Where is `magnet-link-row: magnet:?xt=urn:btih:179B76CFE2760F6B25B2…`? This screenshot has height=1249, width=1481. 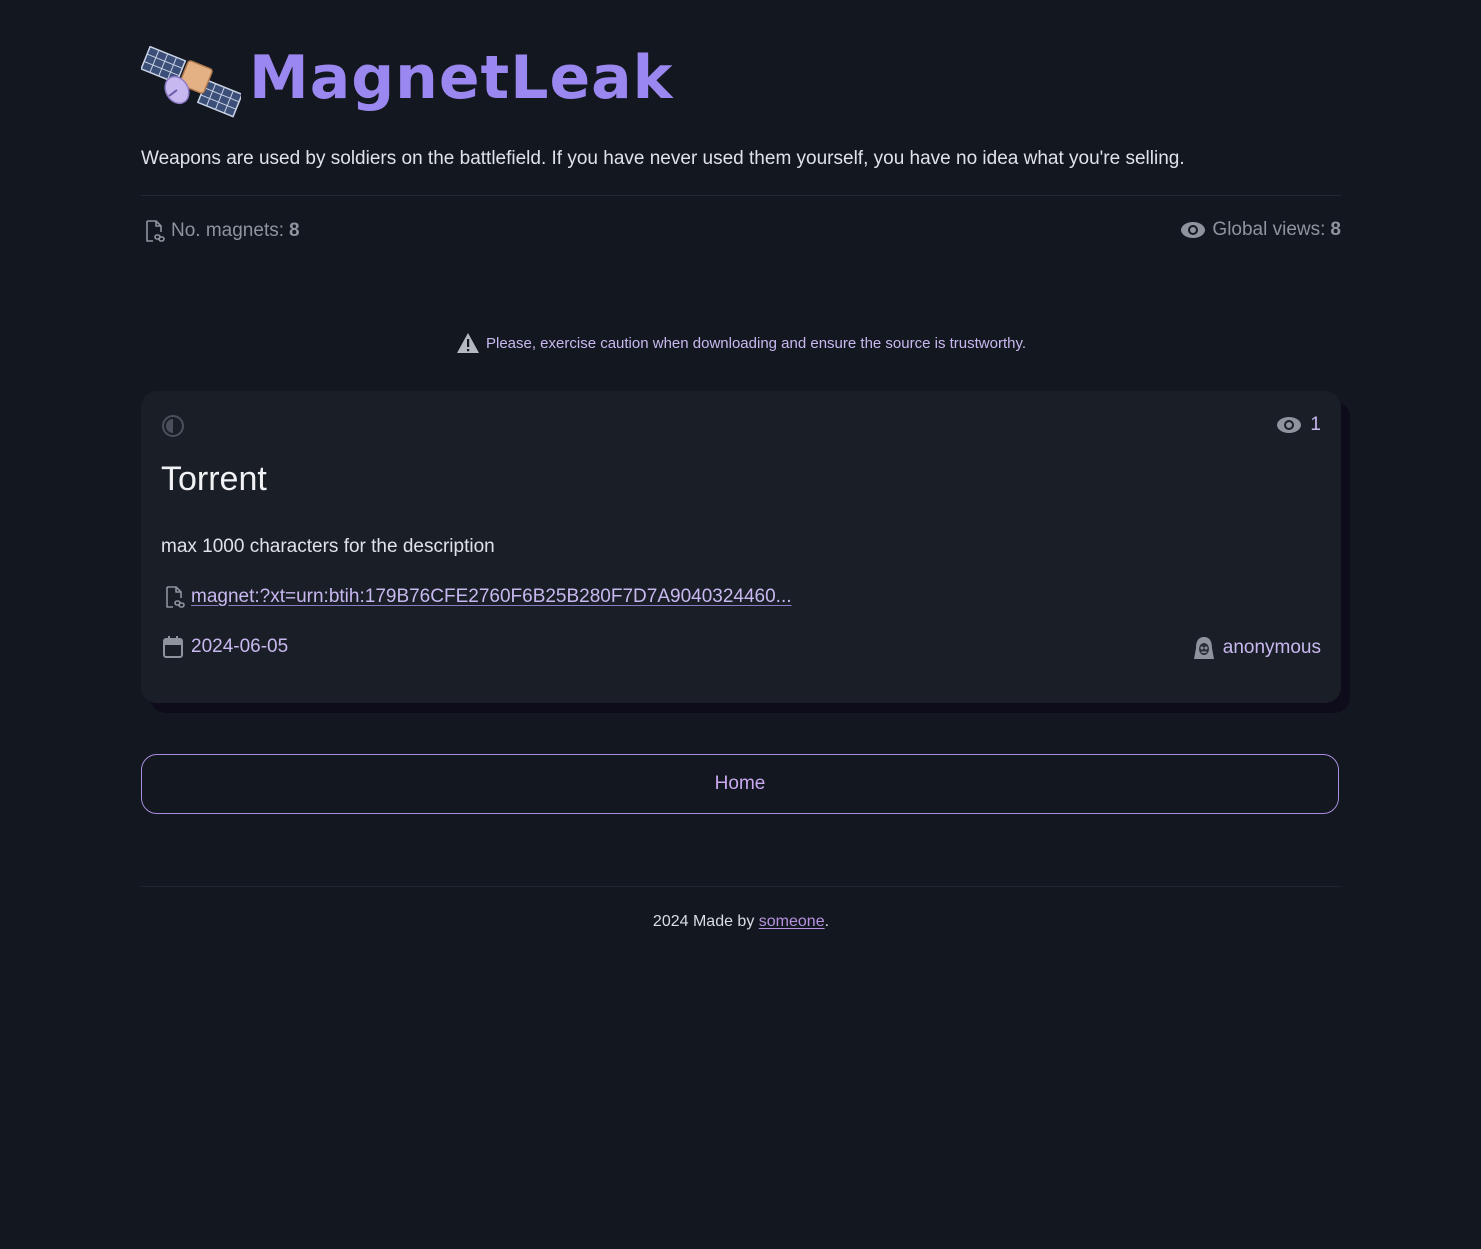 magnet-link-row: magnet:?xt=urn:btih:179B76CFE2760F6B25B2… is located at coordinates (477, 597).